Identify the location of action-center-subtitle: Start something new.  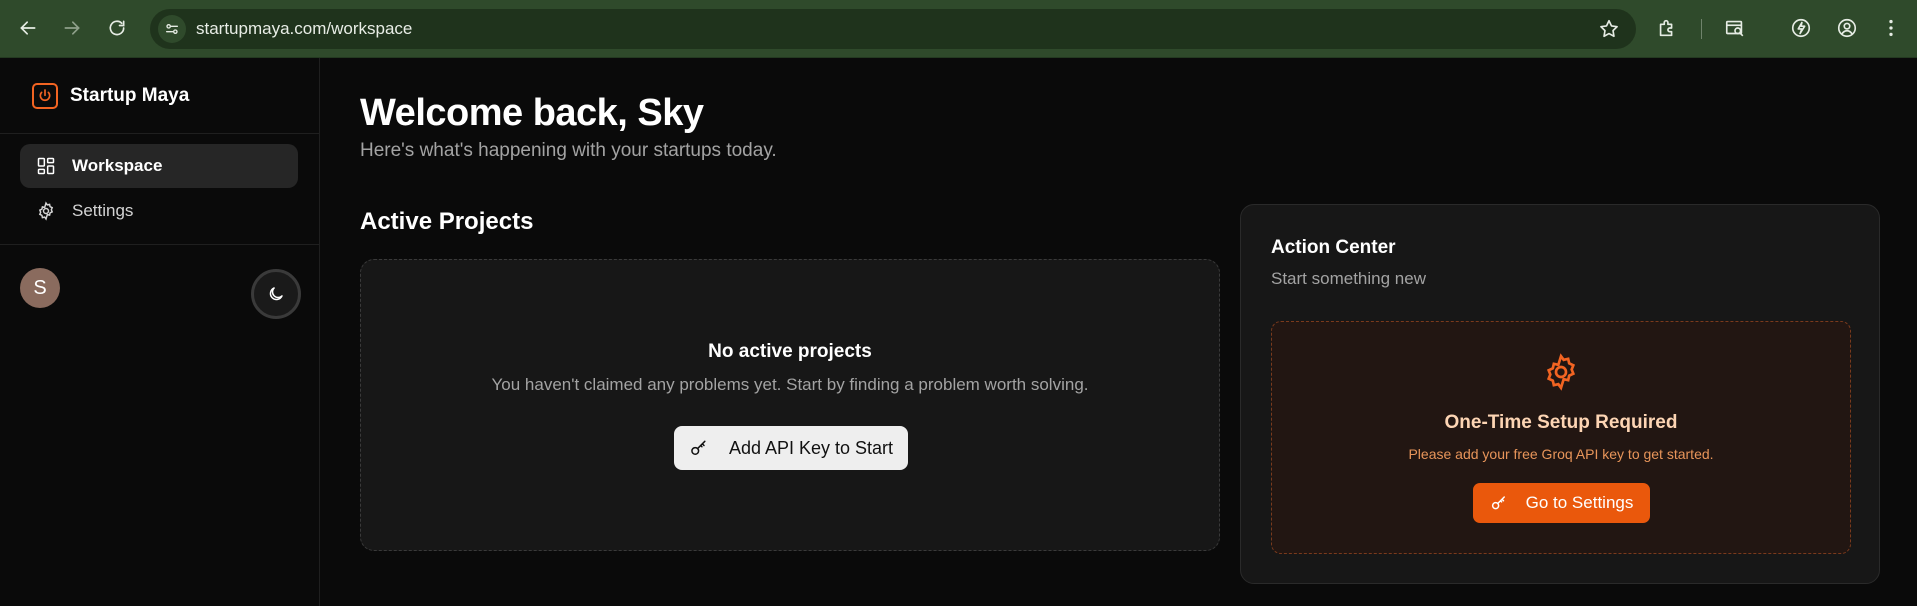
(1348, 278).